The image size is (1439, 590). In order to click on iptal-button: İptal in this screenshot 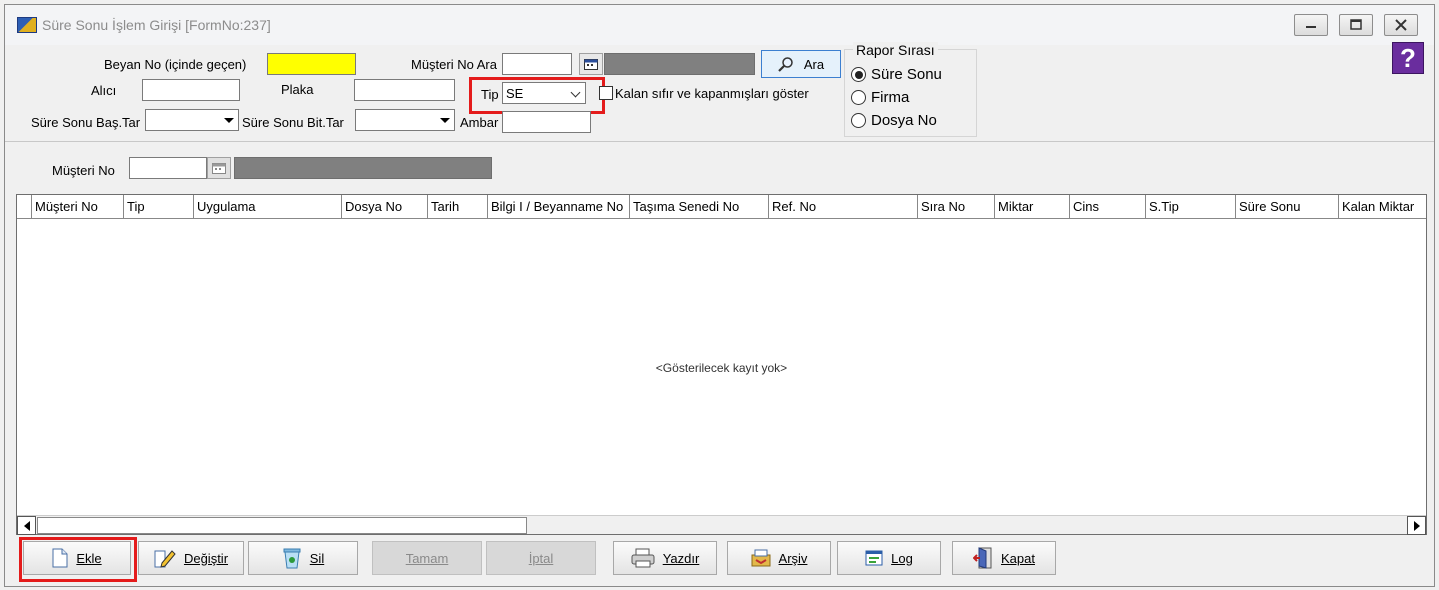, I will do `click(541, 558)`.